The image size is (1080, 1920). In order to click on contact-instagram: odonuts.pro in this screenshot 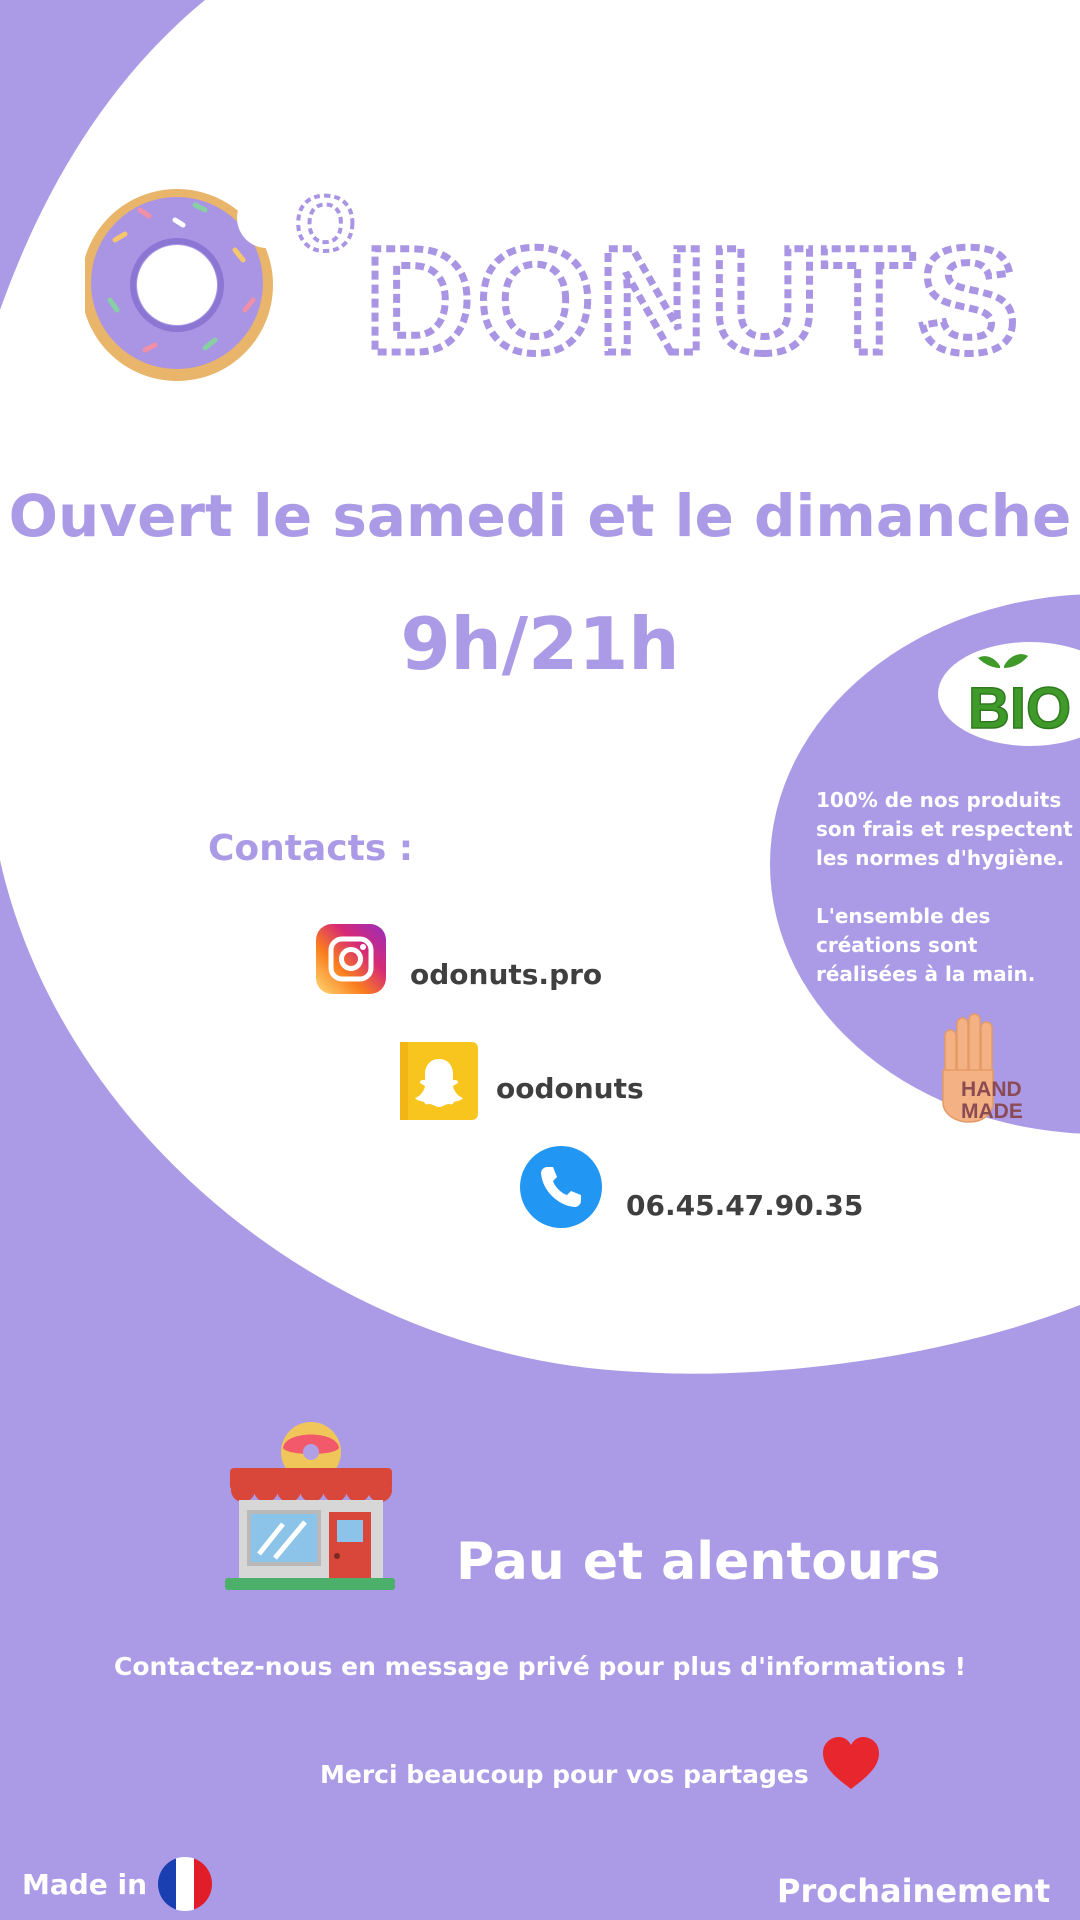, I will do `click(459, 959)`.